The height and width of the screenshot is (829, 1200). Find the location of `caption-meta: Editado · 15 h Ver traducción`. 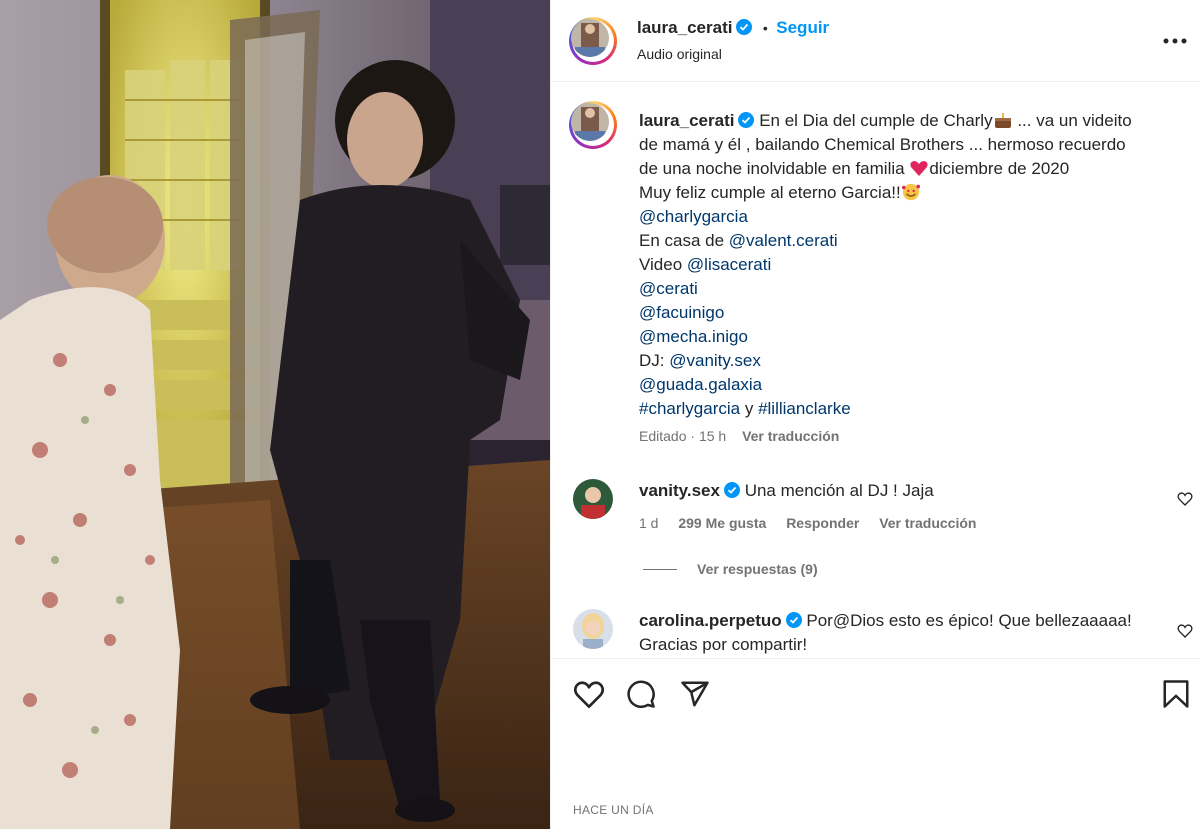

caption-meta: Editado · 15 h Ver traducción is located at coordinates (739, 436).